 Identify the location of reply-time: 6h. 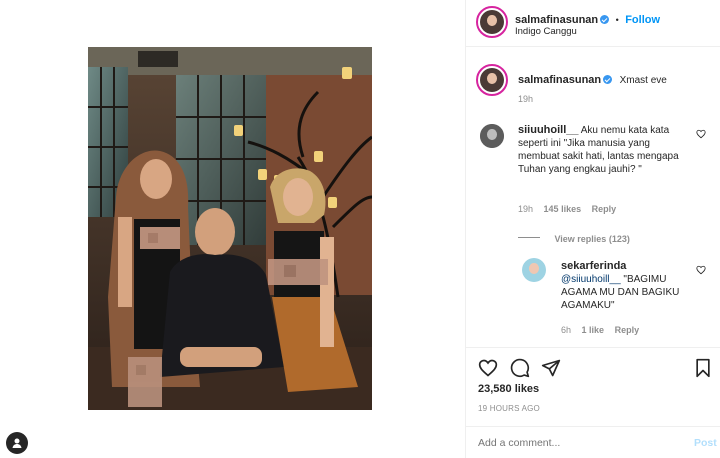
(566, 330).